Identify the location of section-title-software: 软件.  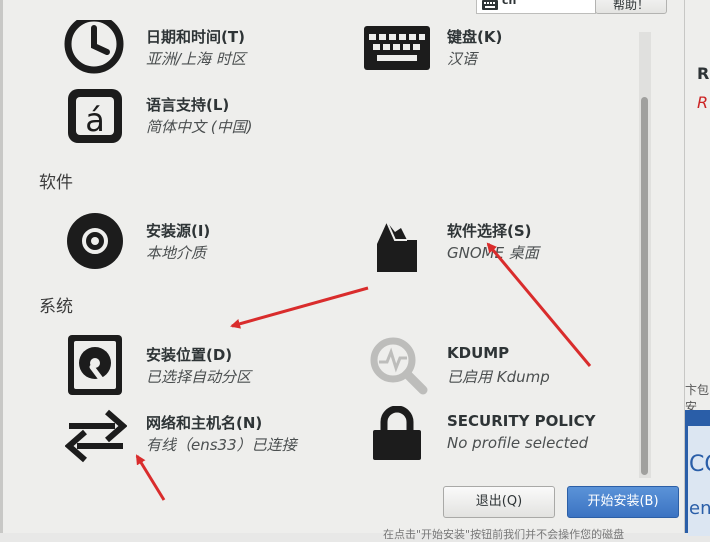
(56, 183).